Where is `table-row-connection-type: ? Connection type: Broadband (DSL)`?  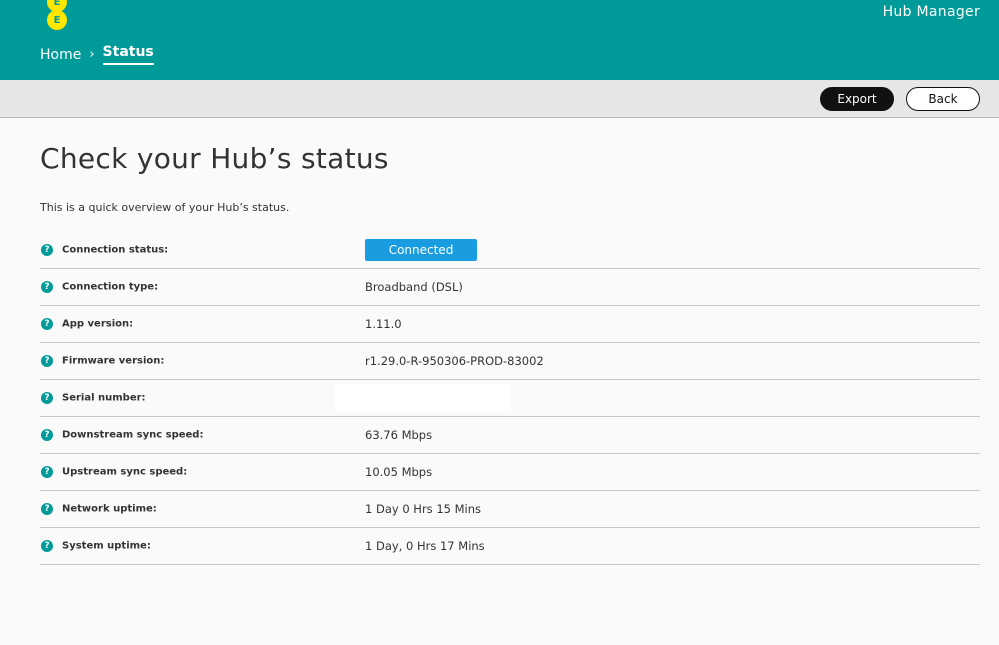 table-row-connection-type: ? Connection type: Broadband (DSL) is located at coordinates (510, 287).